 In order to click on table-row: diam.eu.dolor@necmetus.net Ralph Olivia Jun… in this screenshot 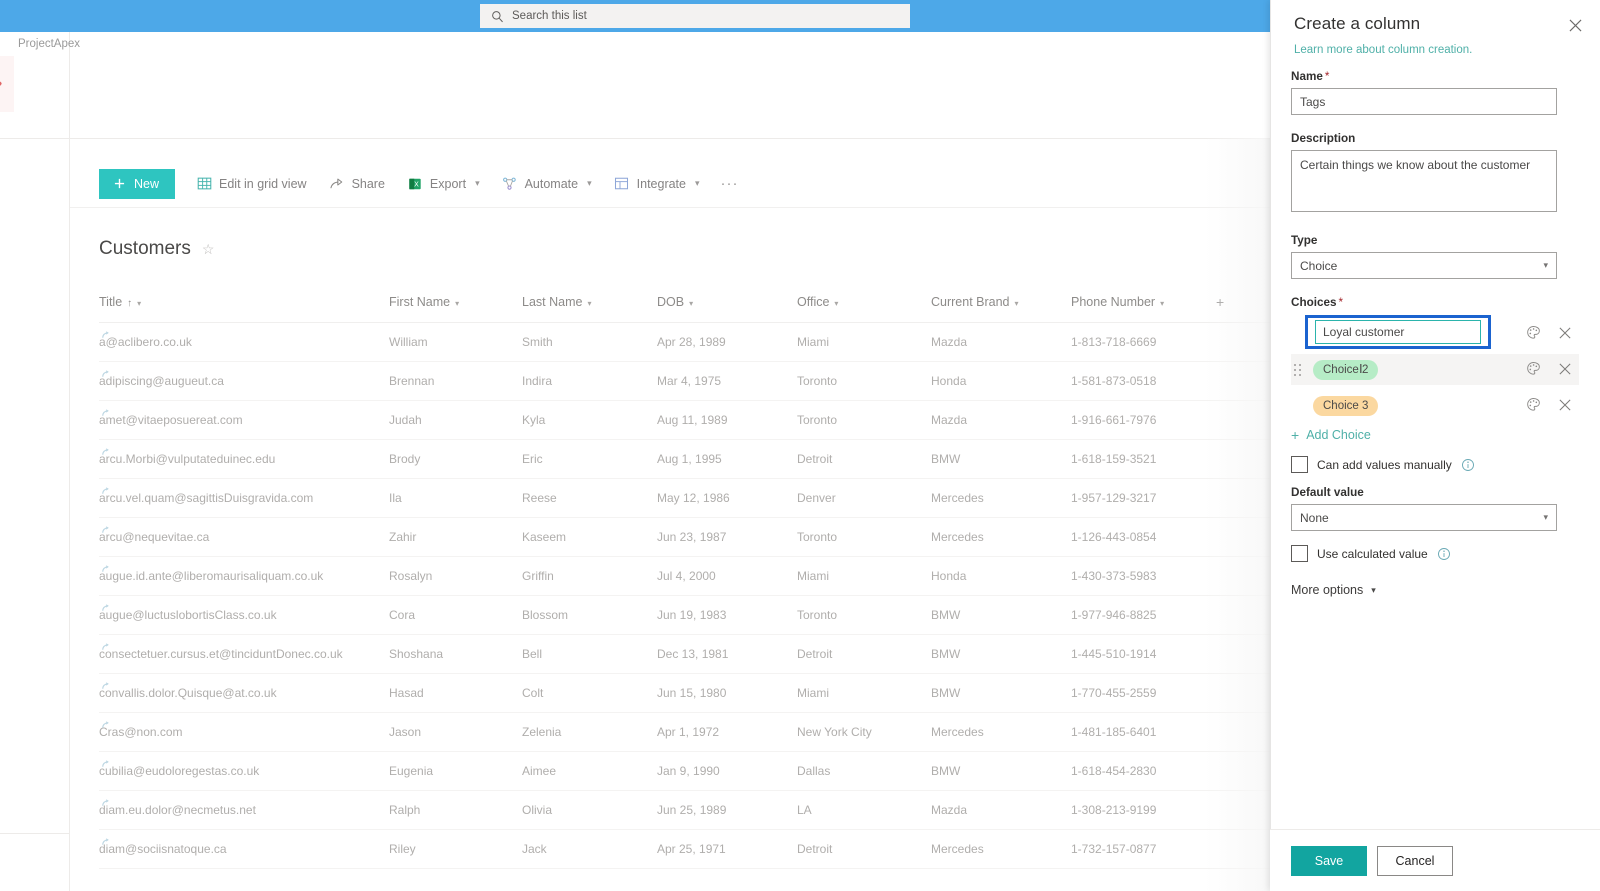, I will do `click(684, 810)`.